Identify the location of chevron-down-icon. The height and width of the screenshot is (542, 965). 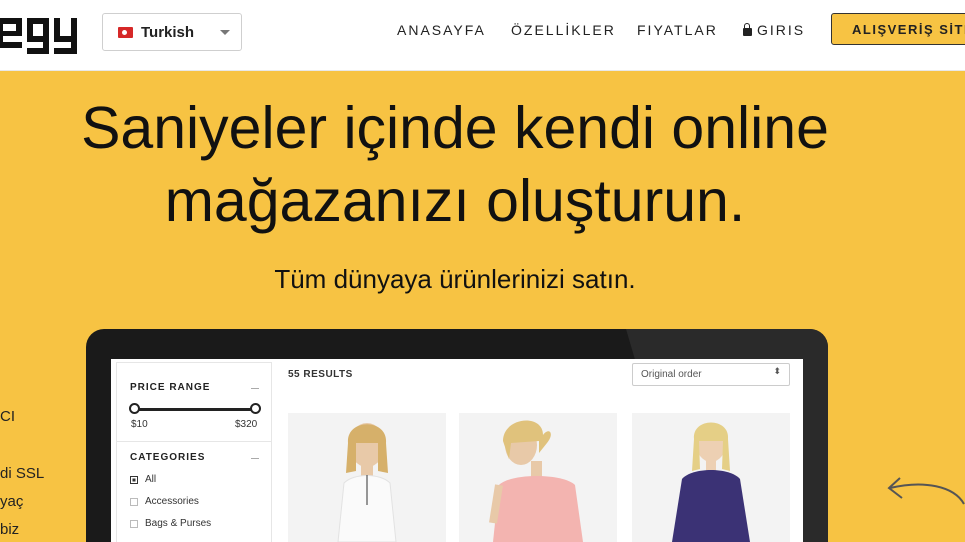
(225, 32).